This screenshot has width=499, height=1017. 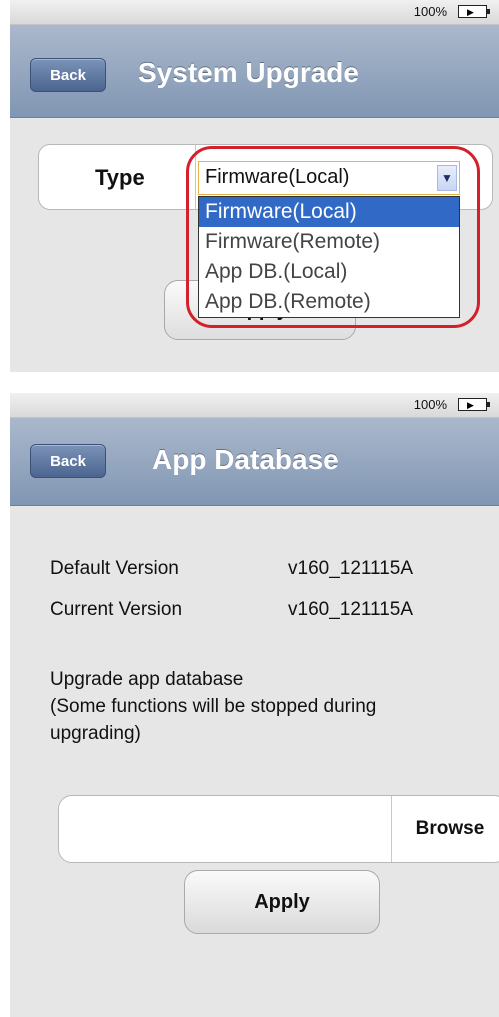 I want to click on option-firmware-remote: Firmware(Remote), so click(x=329, y=242).